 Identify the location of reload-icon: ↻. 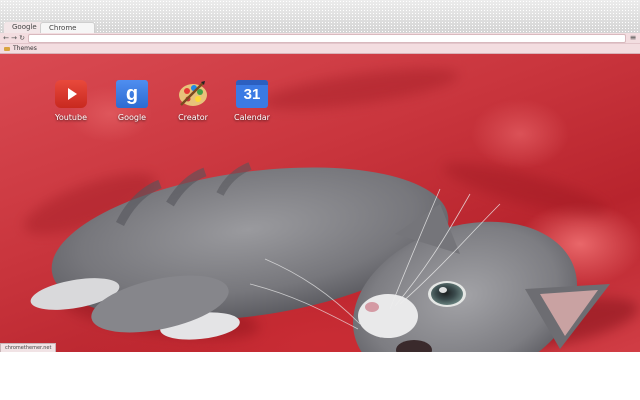
(22, 38).